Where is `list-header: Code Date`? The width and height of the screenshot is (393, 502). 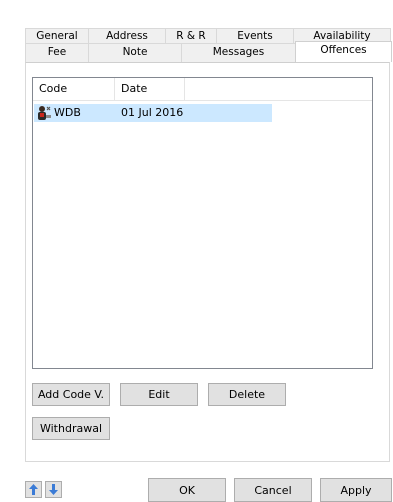
list-header: Code Date is located at coordinates (202, 89).